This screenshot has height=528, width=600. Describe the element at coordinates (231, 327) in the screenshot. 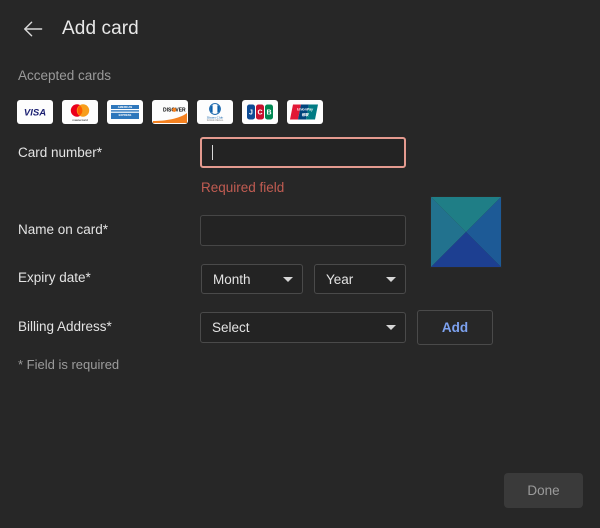

I see `billing-address-value: Select` at that location.